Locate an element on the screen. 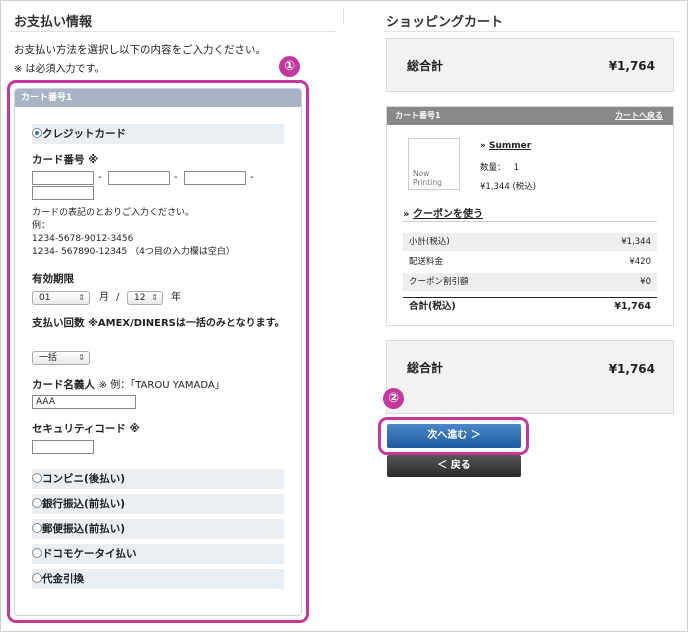  cart-tab: カート番号1 is located at coordinates (158, 98).